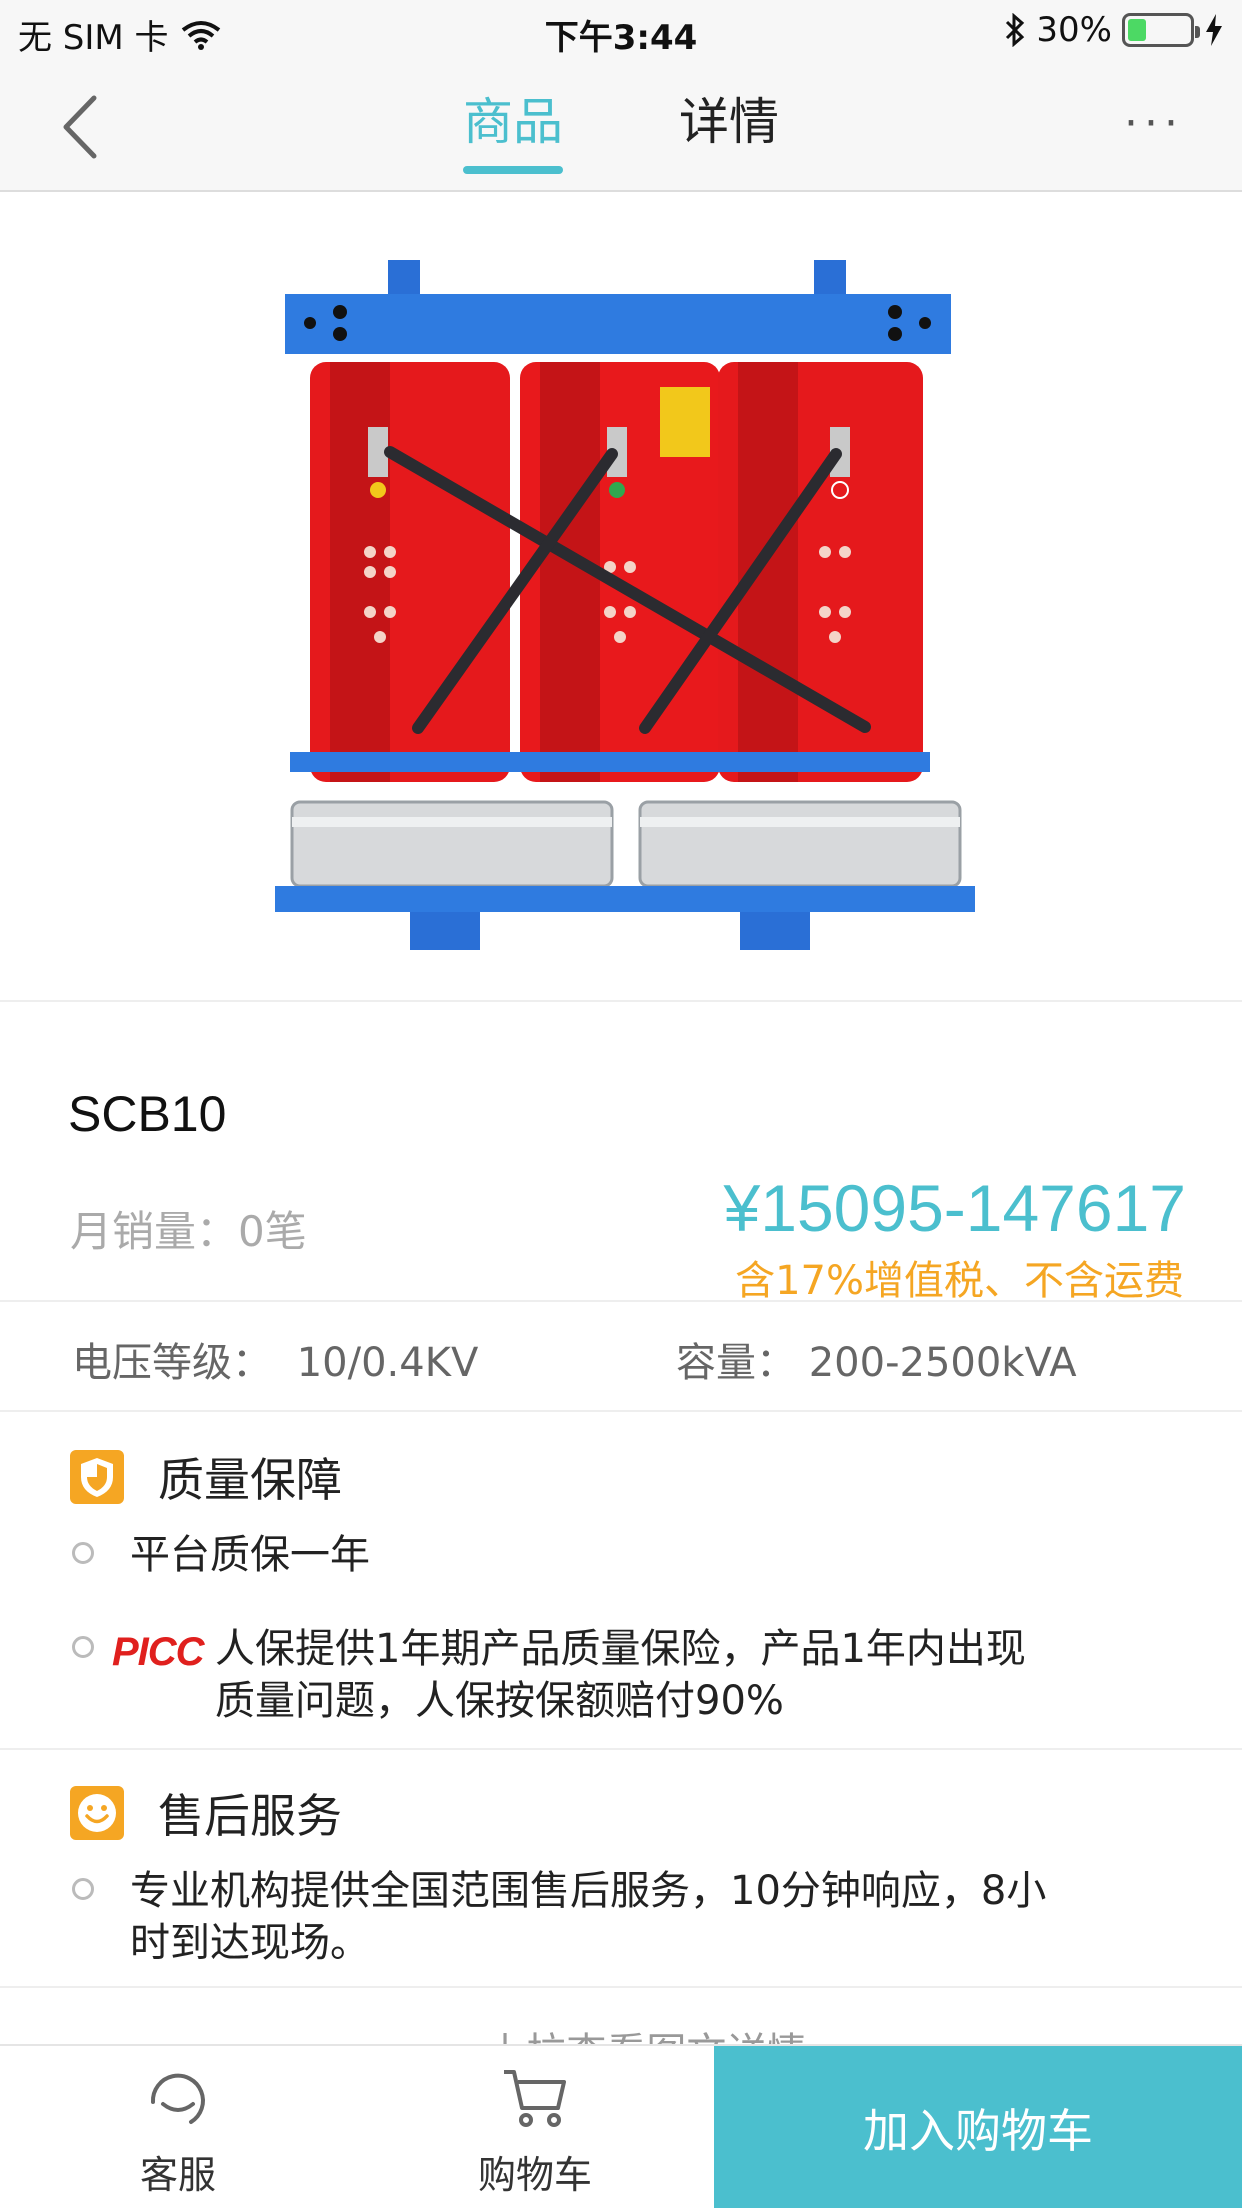 The image size is (1242, 2208). What do you see at coordinates (250, 1555) in the screenshot?
I see `quality-item: 平台质保一年` at bounding box center [250, 1555].